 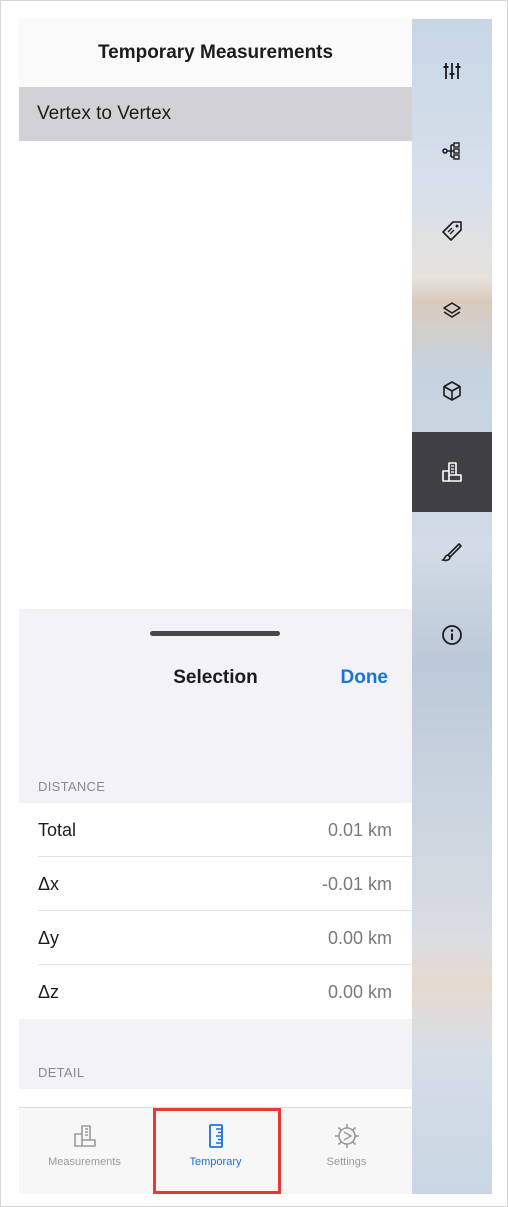 I want to click on tab-label: Temporary, so click(x=215, y=1162).